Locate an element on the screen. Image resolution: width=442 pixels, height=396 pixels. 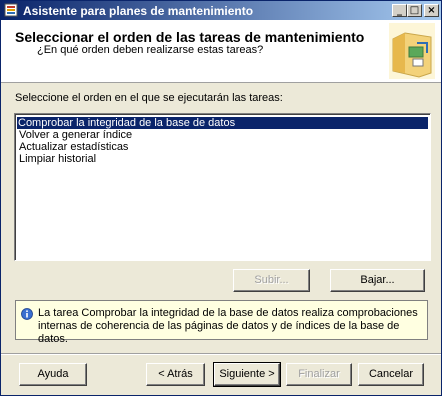
list-item: Volver a generar índice is located at coordinates (75, 135).